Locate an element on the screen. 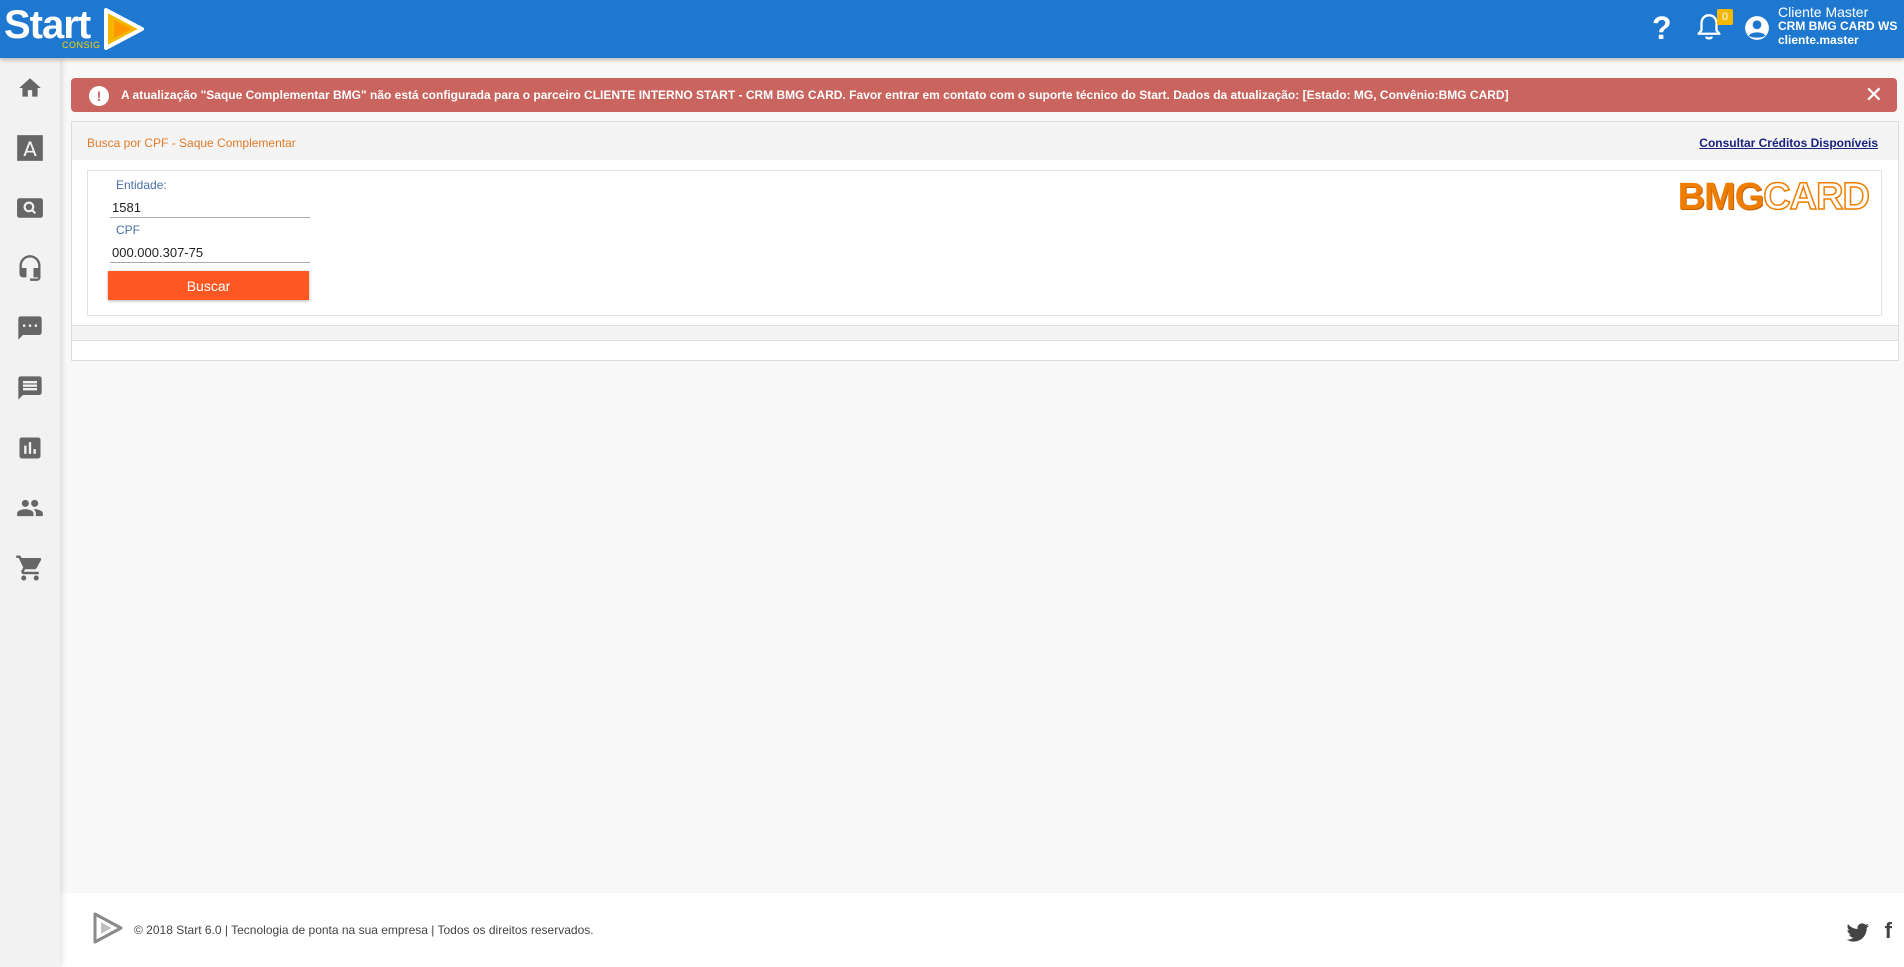  svg-text: A is located at coordinates (30, 149).